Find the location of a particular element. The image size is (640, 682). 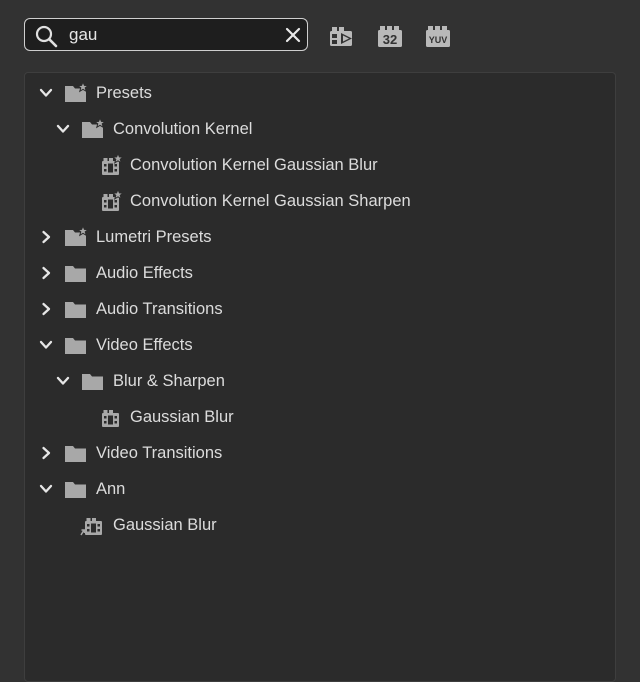

tree-item-ck-gaussian-sharpen: Convolution Kernel Gaussian Sharpen is located at coordinates (305, 201).